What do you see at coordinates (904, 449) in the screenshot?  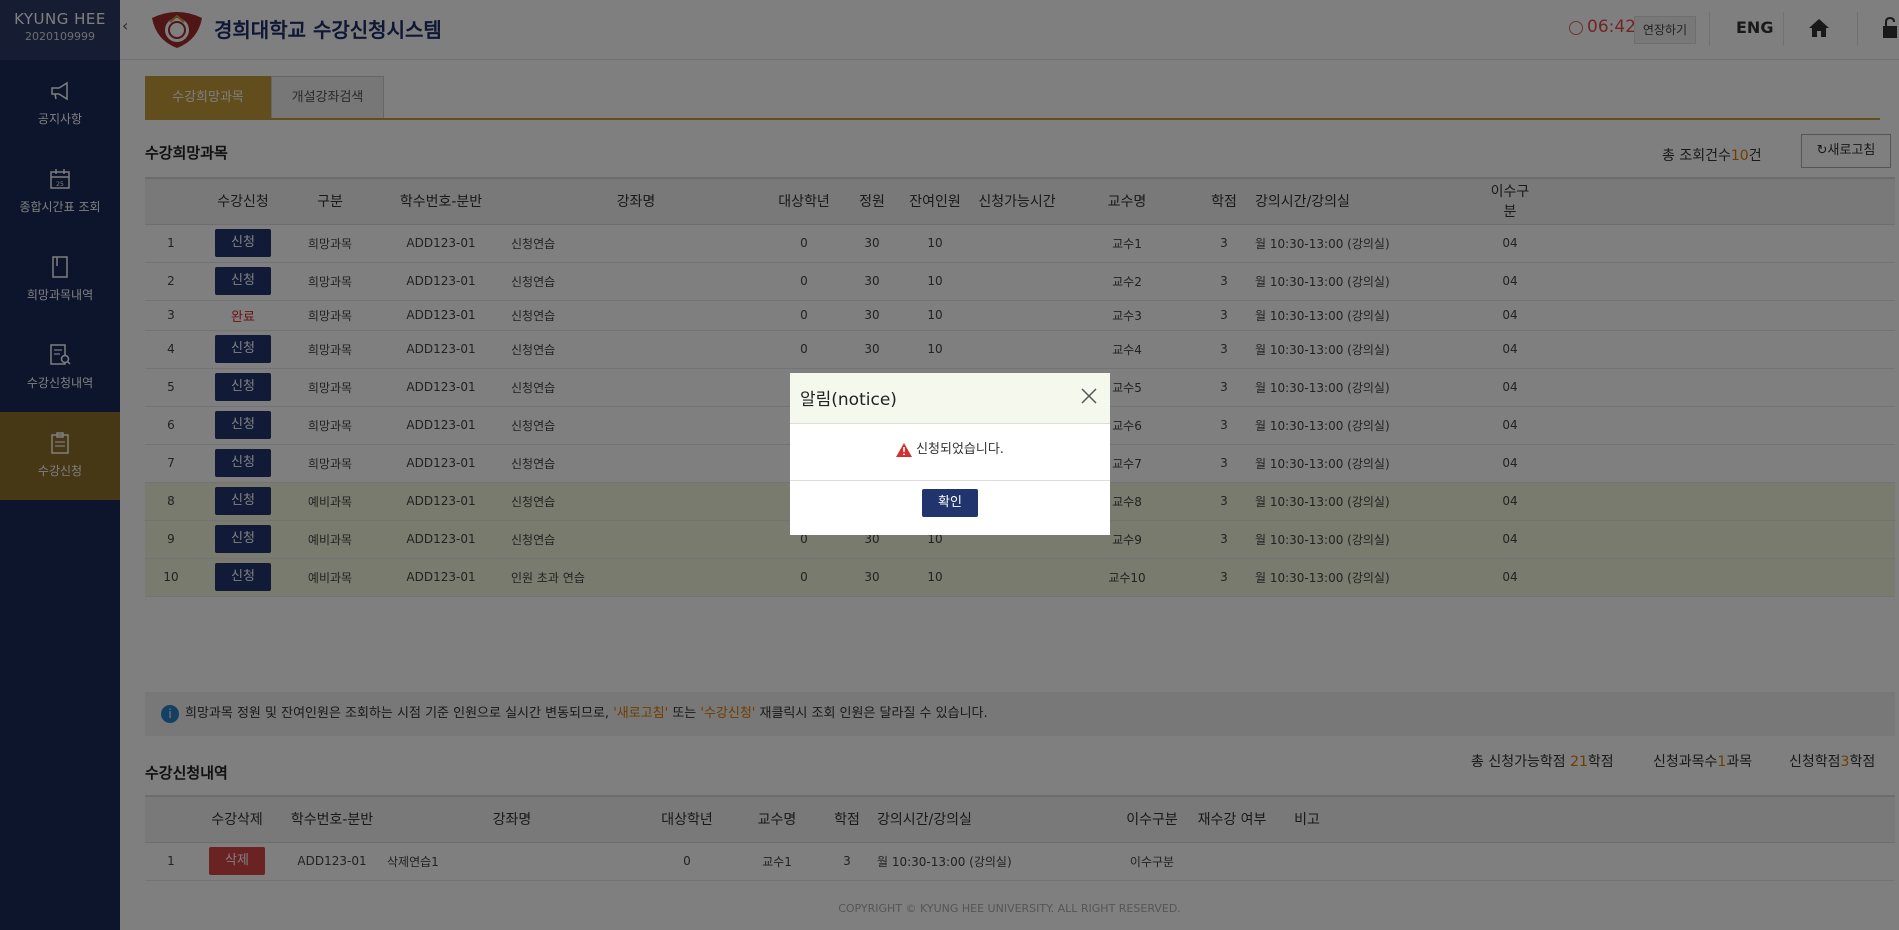 I see `warning-icon` at bounding box center [904, 449].